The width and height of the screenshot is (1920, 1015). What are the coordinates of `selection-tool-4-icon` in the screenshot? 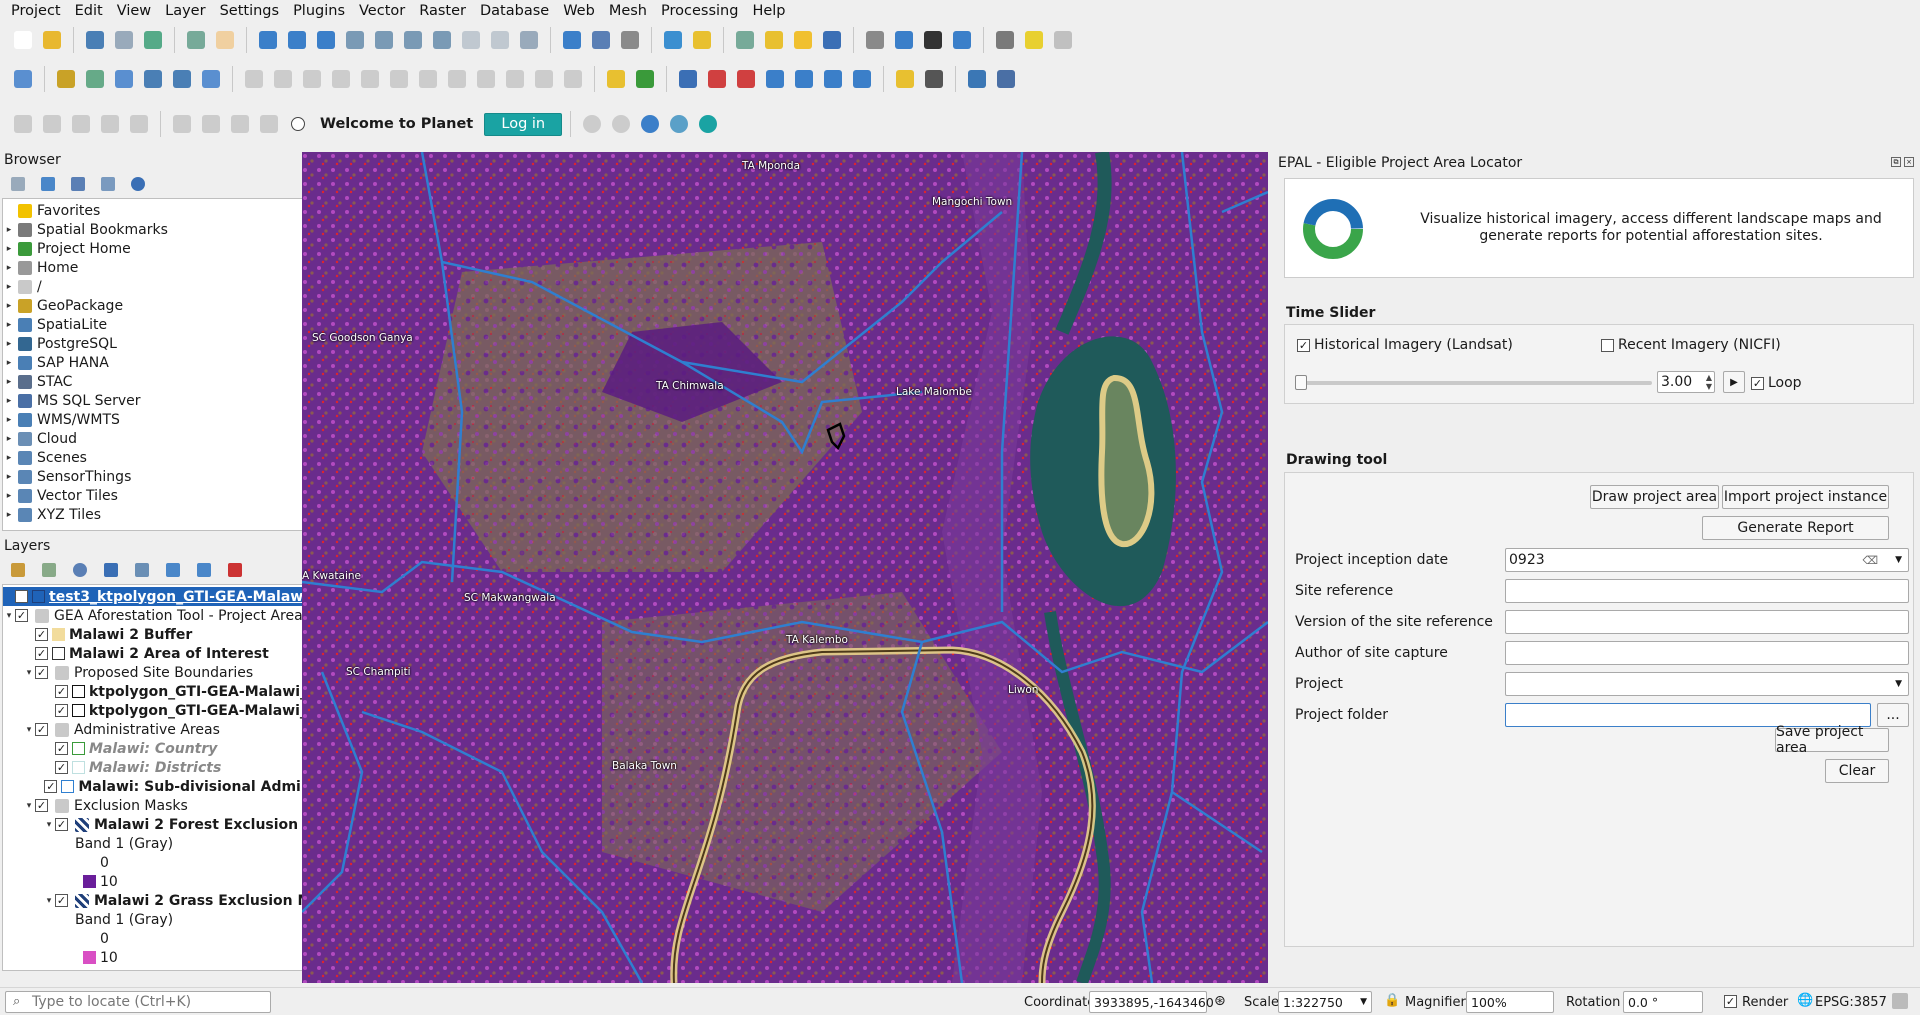 It's located at (110, 124).